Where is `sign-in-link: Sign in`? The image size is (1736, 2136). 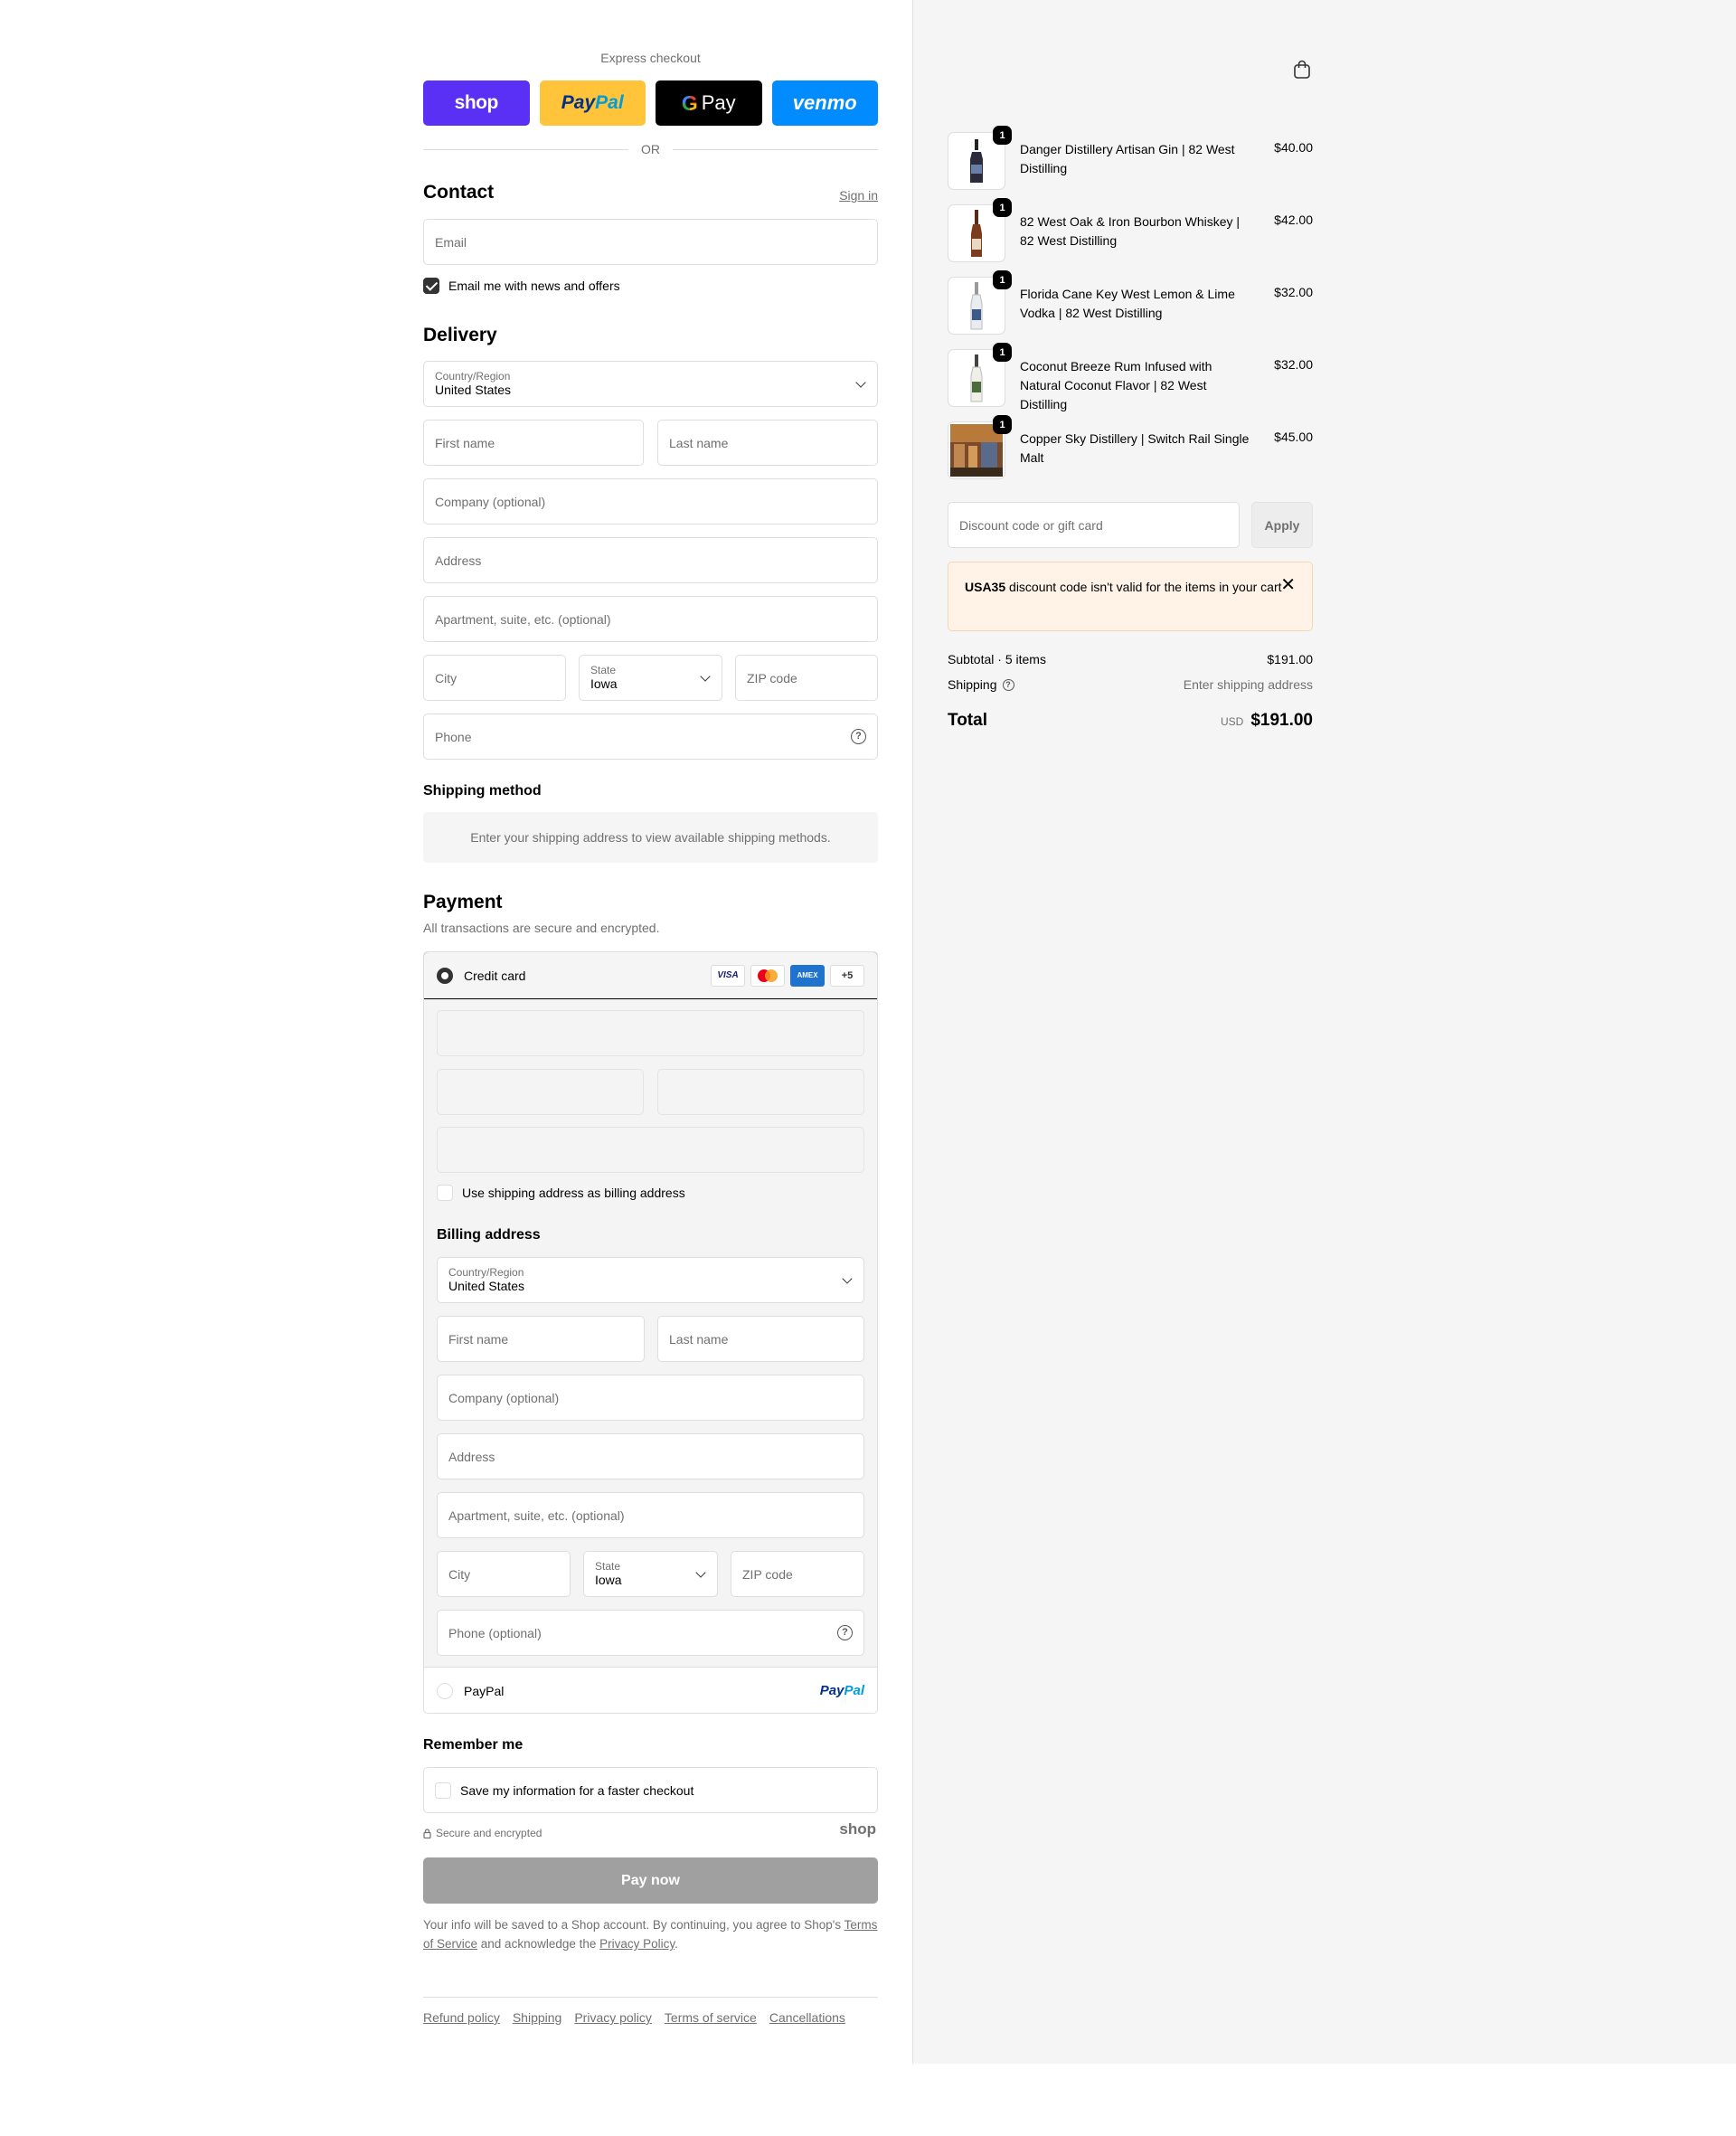 sign-in-link: Sign in is located at coordinates (859, 195).